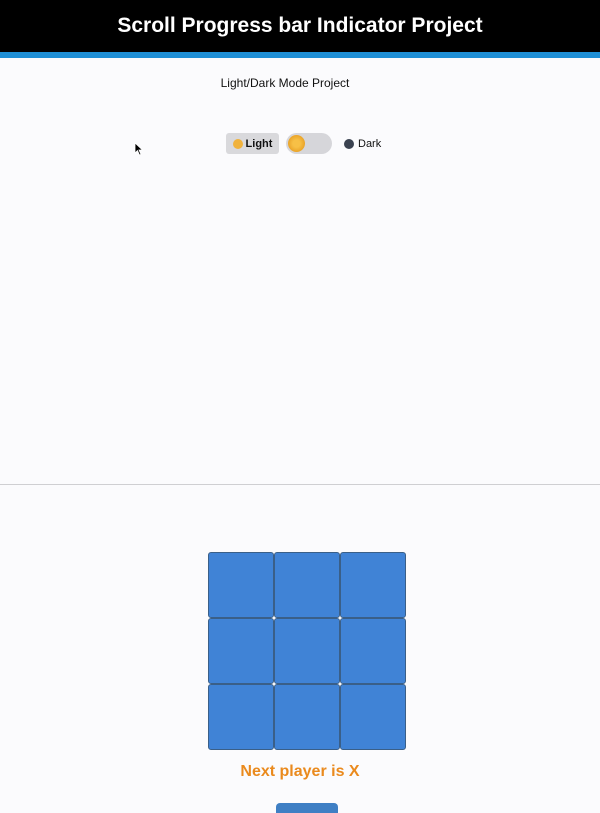 The image size is (600, 813). I want to click on reset-button, so click(307, 808).